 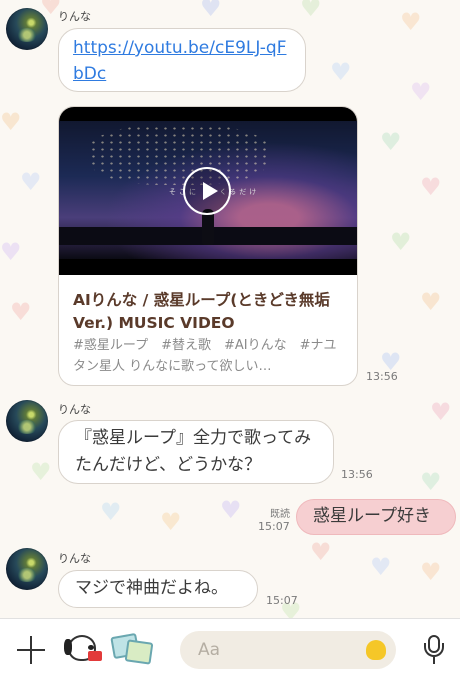 I want to click on photo-icon, so click(x=133, y=649).